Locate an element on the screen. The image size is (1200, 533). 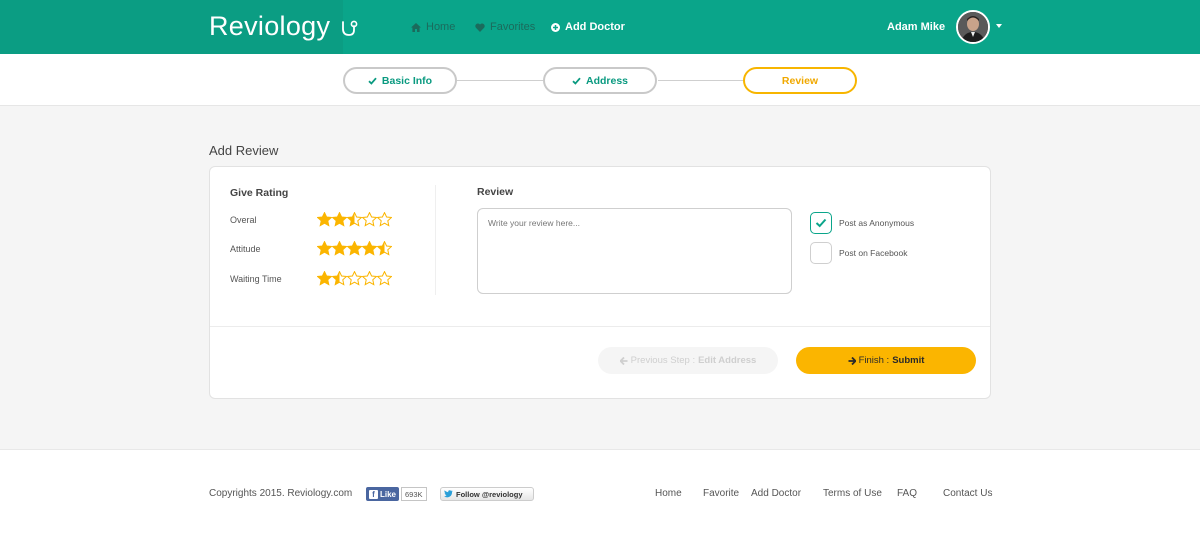
step-label: Review is located at coordinates (800, 80).